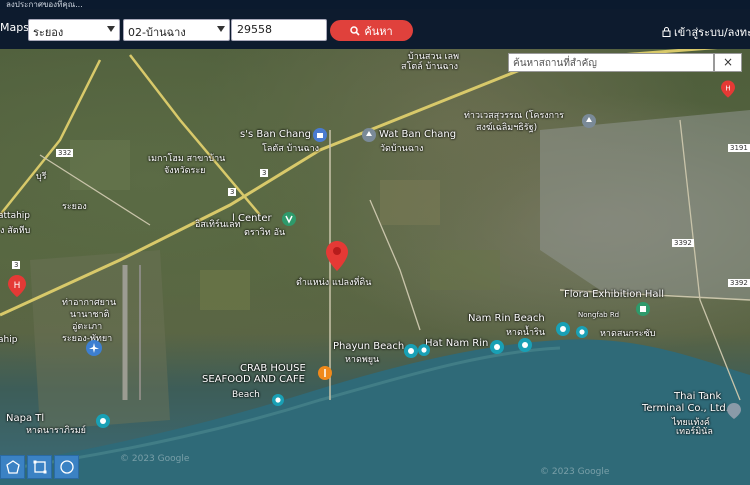 The image size is (750, 485). I want to click on place-search-input: ค้นหาสถานที่สำคัญ, so click(611, 62).